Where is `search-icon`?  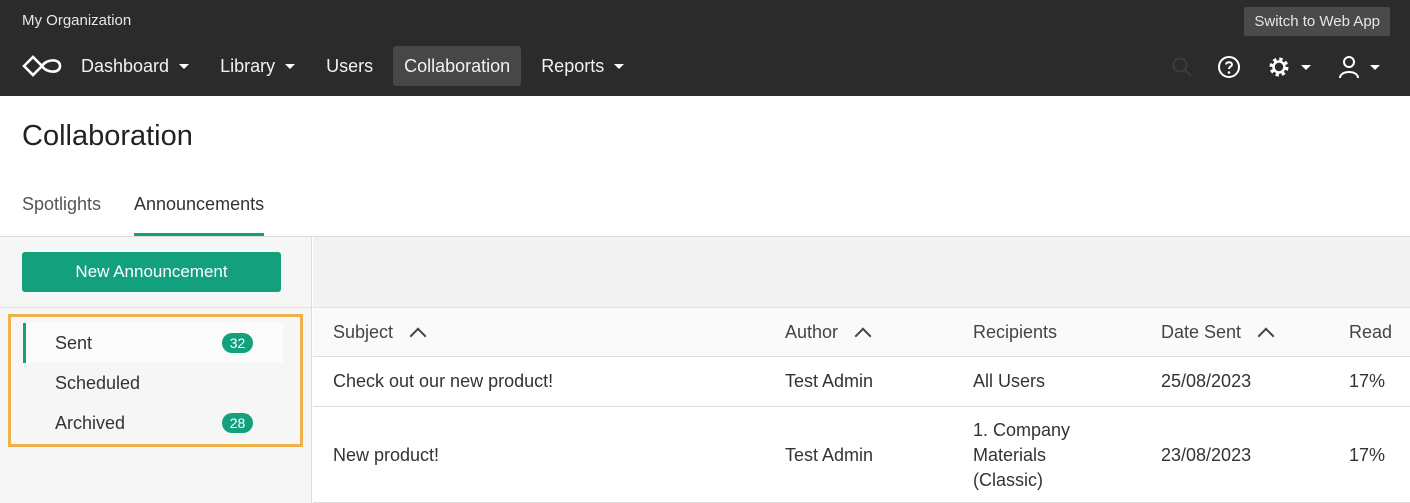
search-icon is located at coordinates (1182, 67).